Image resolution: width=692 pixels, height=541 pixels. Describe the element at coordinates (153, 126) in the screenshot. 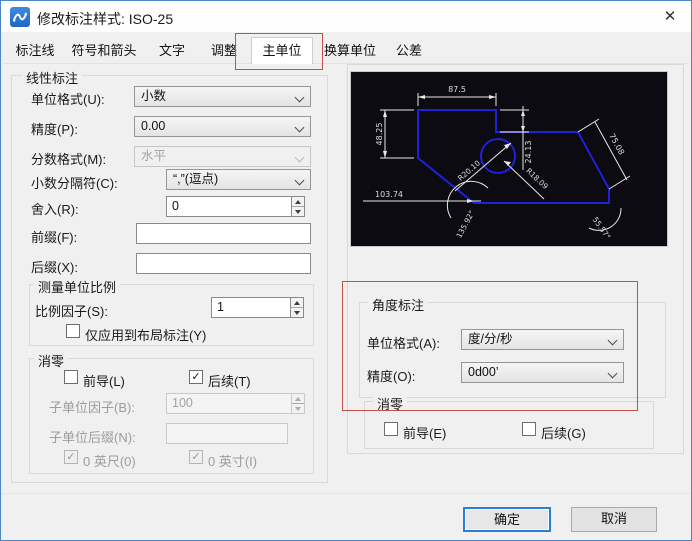

I see `precision-value: 0.00` at that location.